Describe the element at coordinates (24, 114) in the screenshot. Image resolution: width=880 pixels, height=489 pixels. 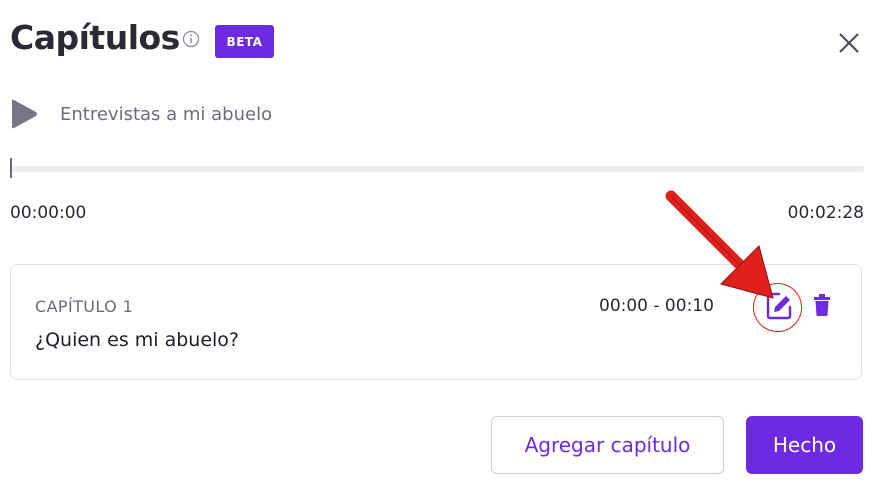
I see `play-icon` at that location.